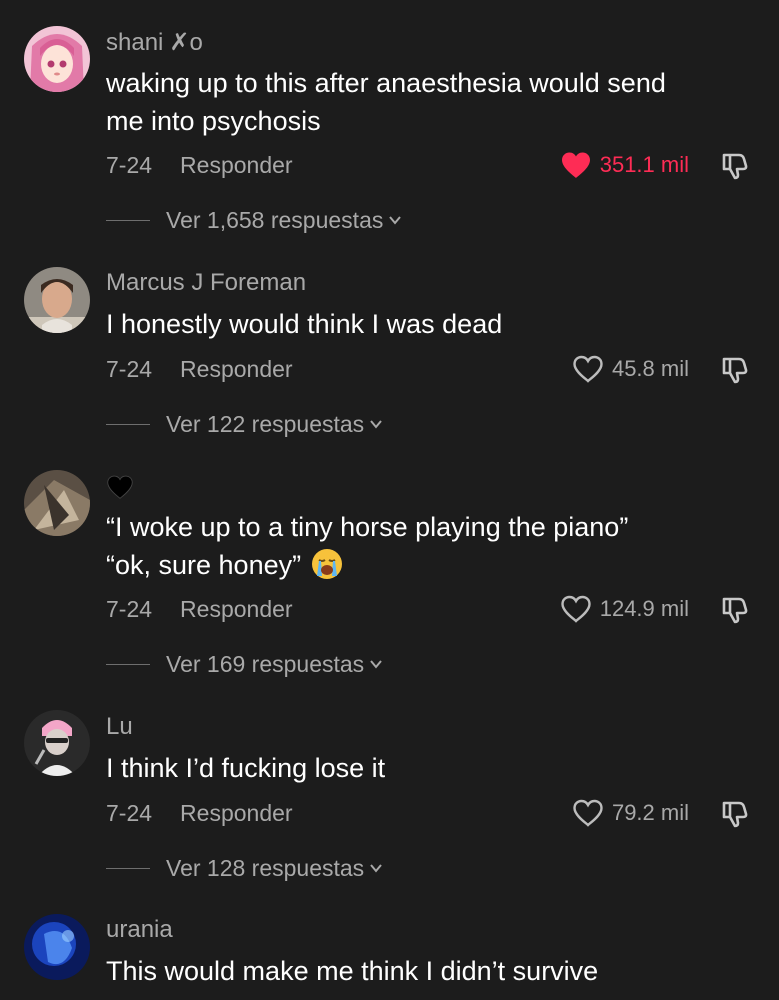 The image size is (779, 1000). What do you see at coordinates (245, 664) in the screenshot?
I see `view-replies-button: Ver 169 respuestas` at bounding box center [245, 664].